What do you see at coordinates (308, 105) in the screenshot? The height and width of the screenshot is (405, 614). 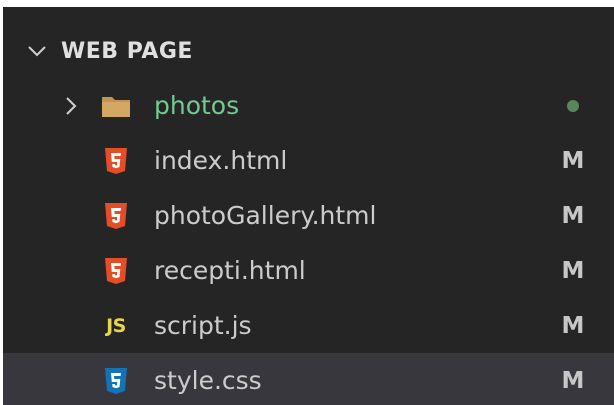 I see `tree-item-photos-folder: photos` at bounding box center [308, 105].